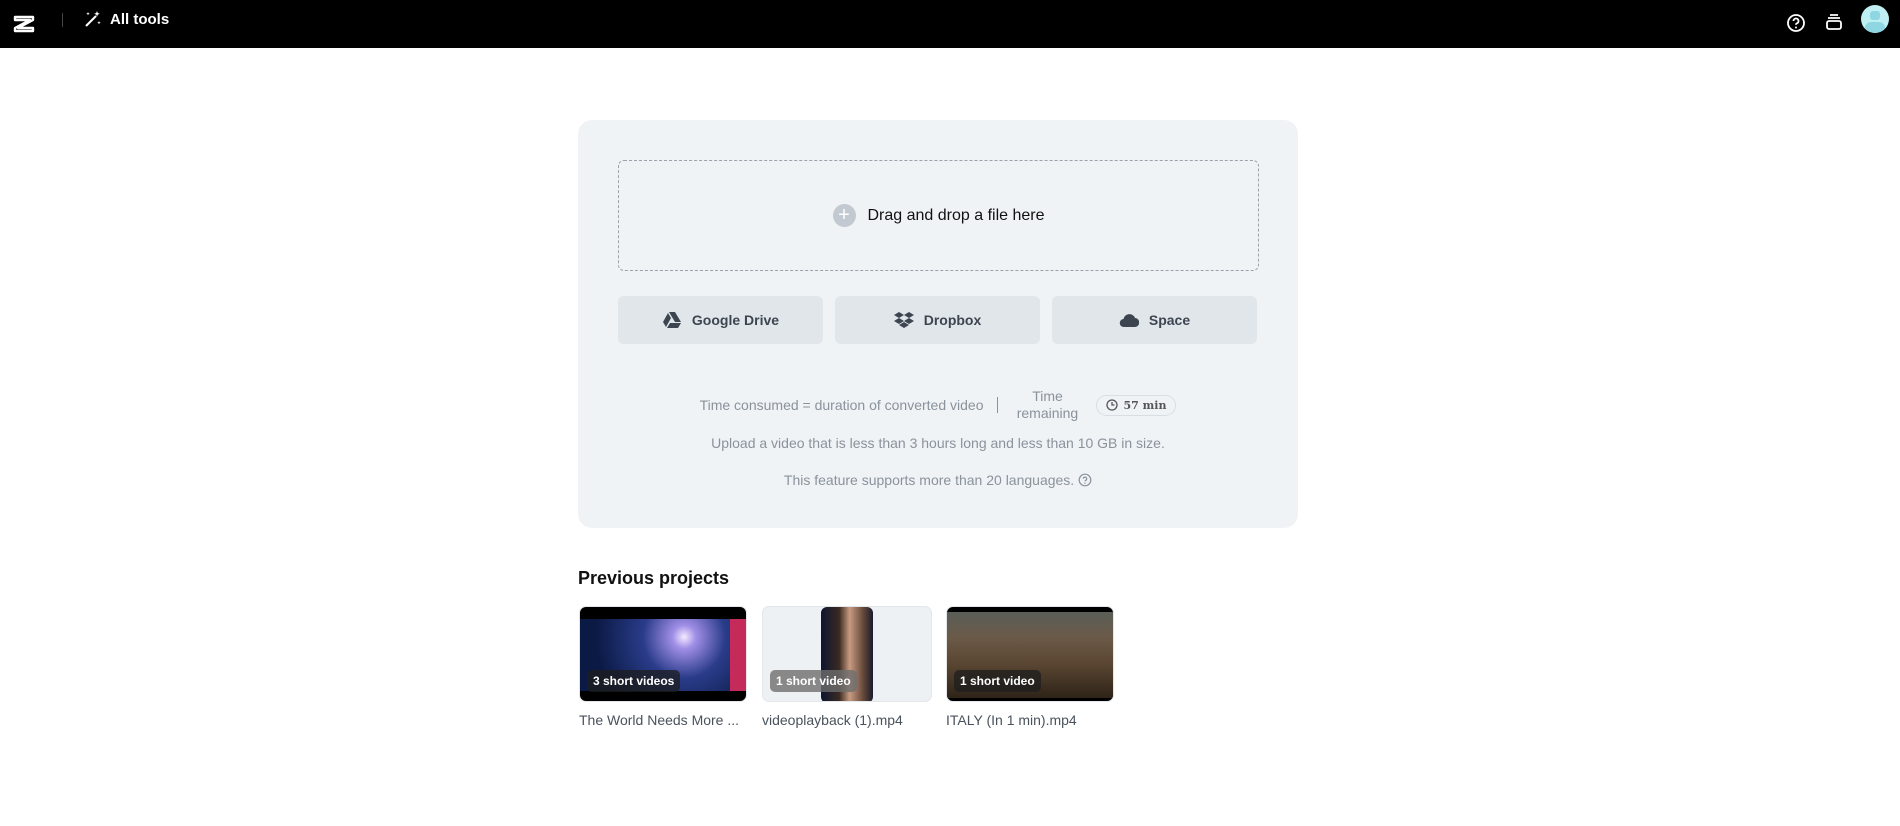 The image size is (1900, 826). Describe the element at coordinates (1875, 22) in the screenshot. I see `user-icon` at that location.